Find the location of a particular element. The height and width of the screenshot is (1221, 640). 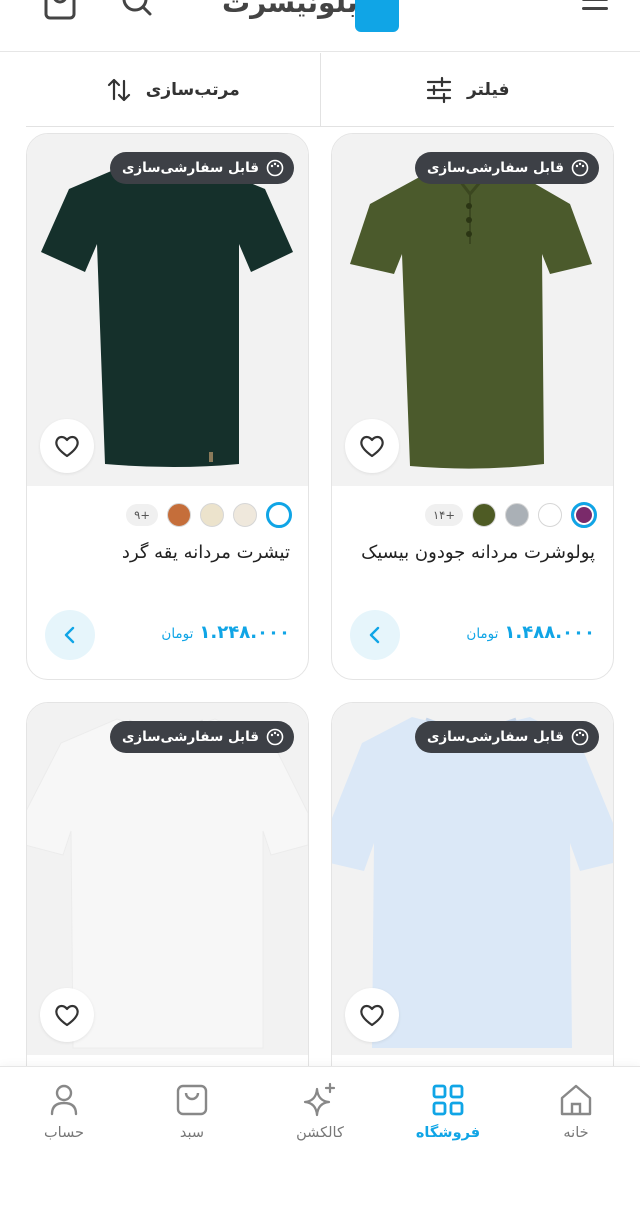

product-title: تیشرت مردانه یقه گرد is located at coordinates (166, 553).